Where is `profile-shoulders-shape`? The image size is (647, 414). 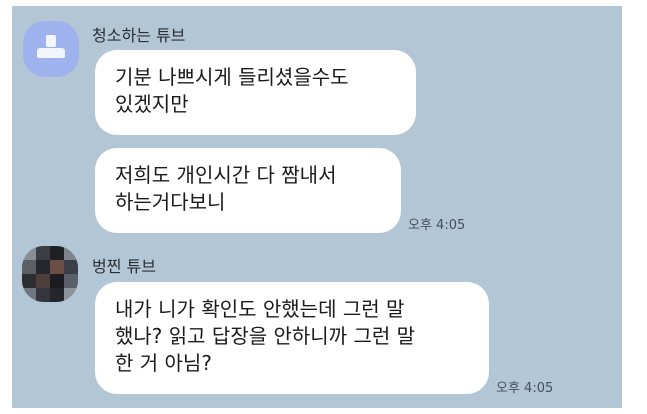
profile-shoulders-shape is located at coordinates (51, 53).